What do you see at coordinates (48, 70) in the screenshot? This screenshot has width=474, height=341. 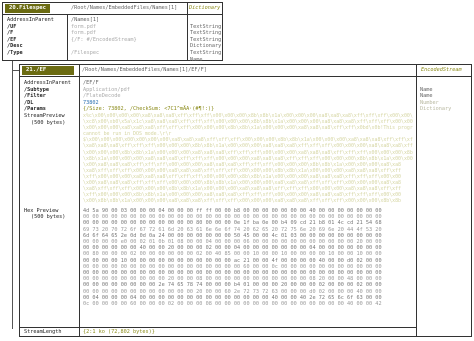 I see `ef-tag: 21./EF` at bounding box center [48, 70].